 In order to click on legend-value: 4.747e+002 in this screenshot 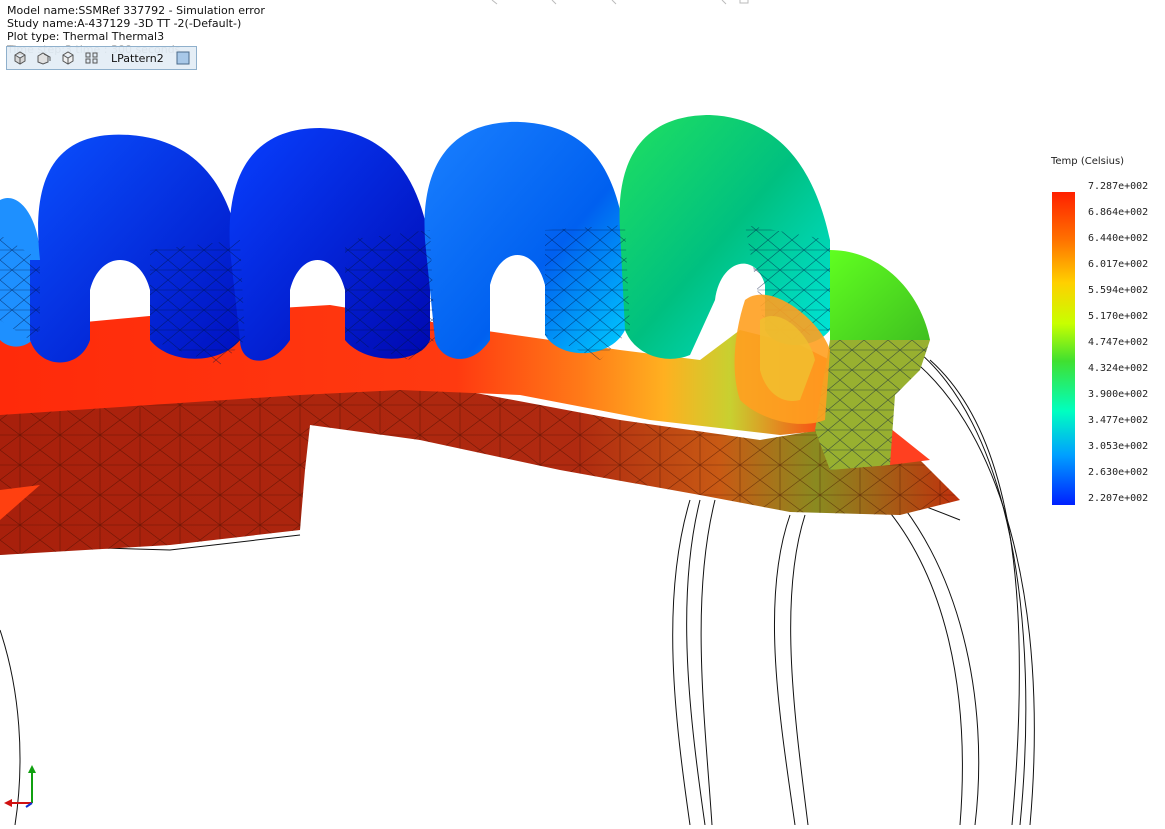, I will do `click(1118, 342)`.